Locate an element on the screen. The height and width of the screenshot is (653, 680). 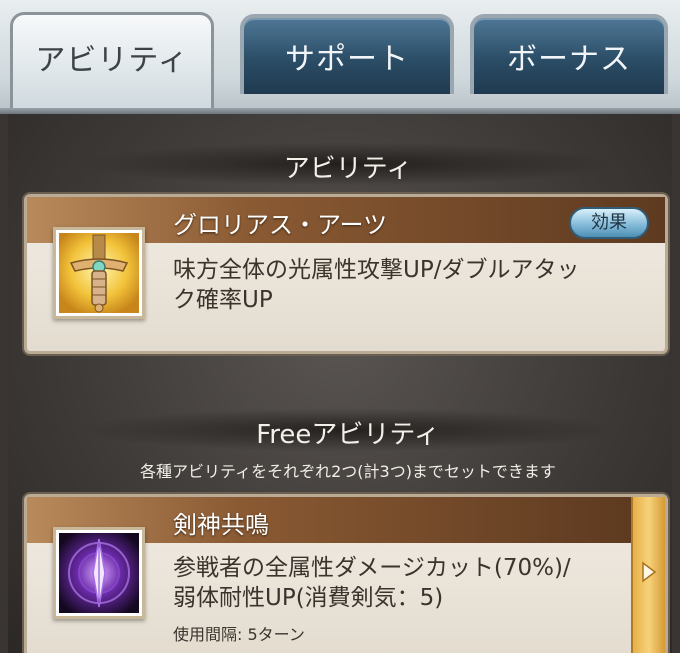
ability-name: グロリアス・アーツ is located at coordinates (280, 225).